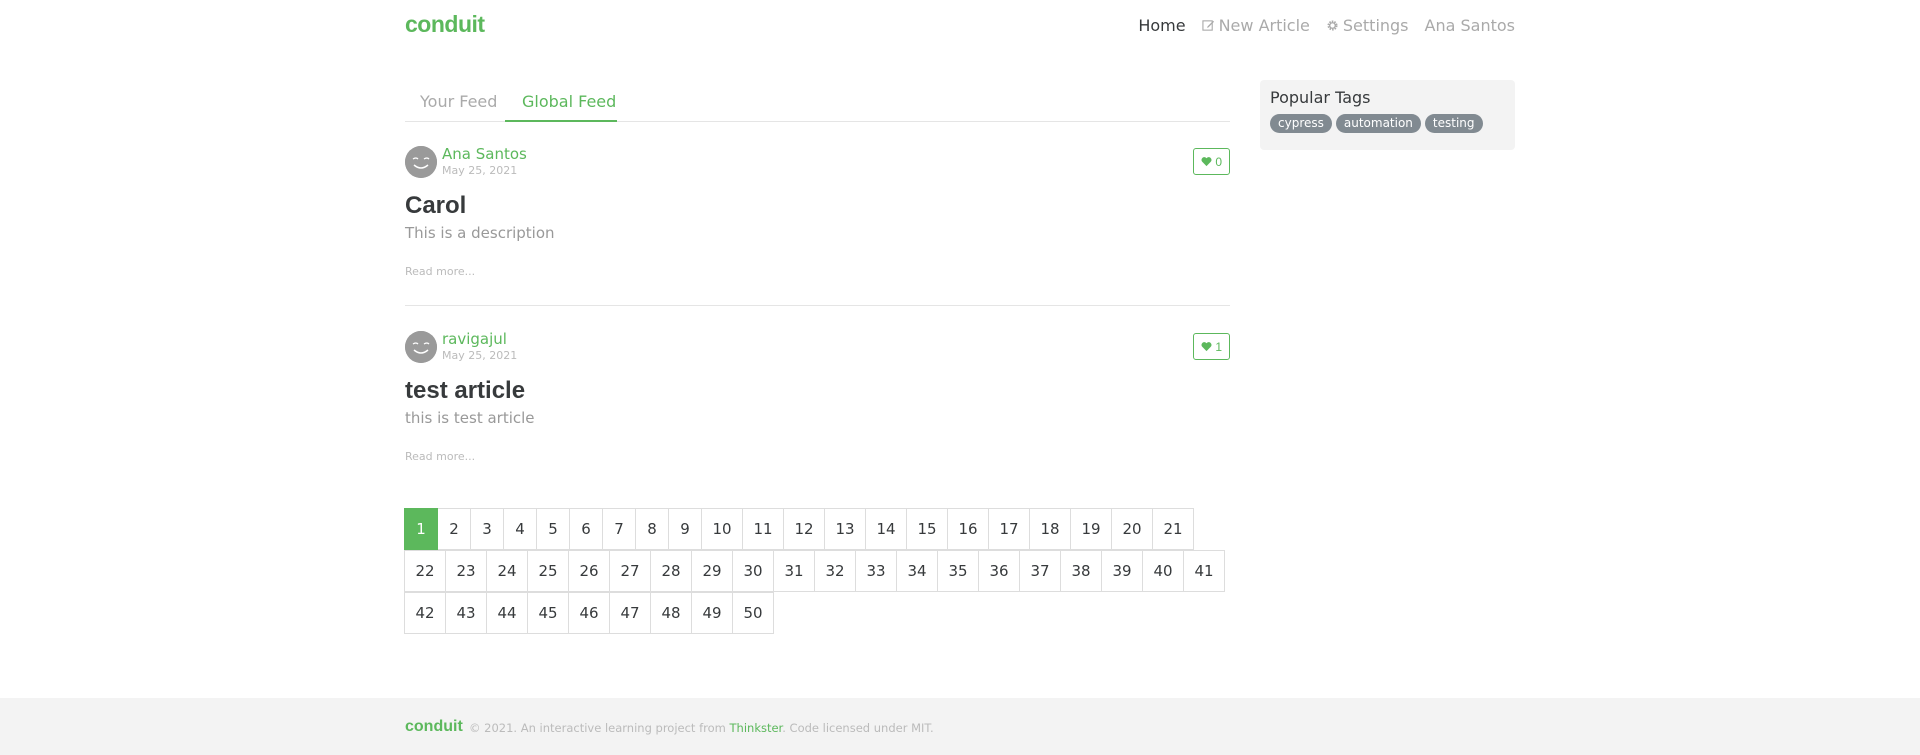 The width and height of the screenshot is (1920, 755). I want to click on article-description: this is test article, so click(470, 418).